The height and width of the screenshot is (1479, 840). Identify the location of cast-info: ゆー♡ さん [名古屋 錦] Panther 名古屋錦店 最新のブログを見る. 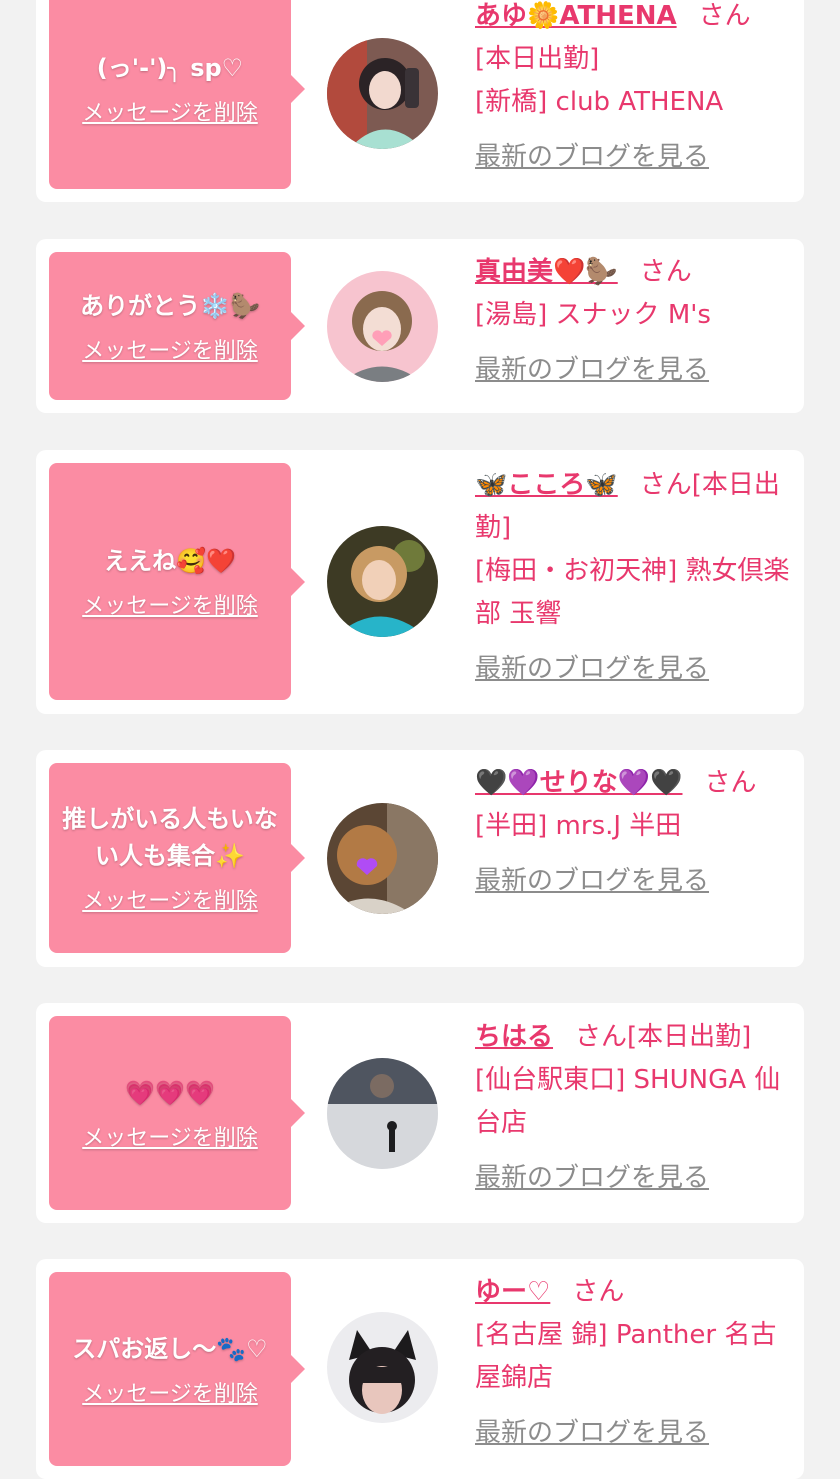
(634, 1363).